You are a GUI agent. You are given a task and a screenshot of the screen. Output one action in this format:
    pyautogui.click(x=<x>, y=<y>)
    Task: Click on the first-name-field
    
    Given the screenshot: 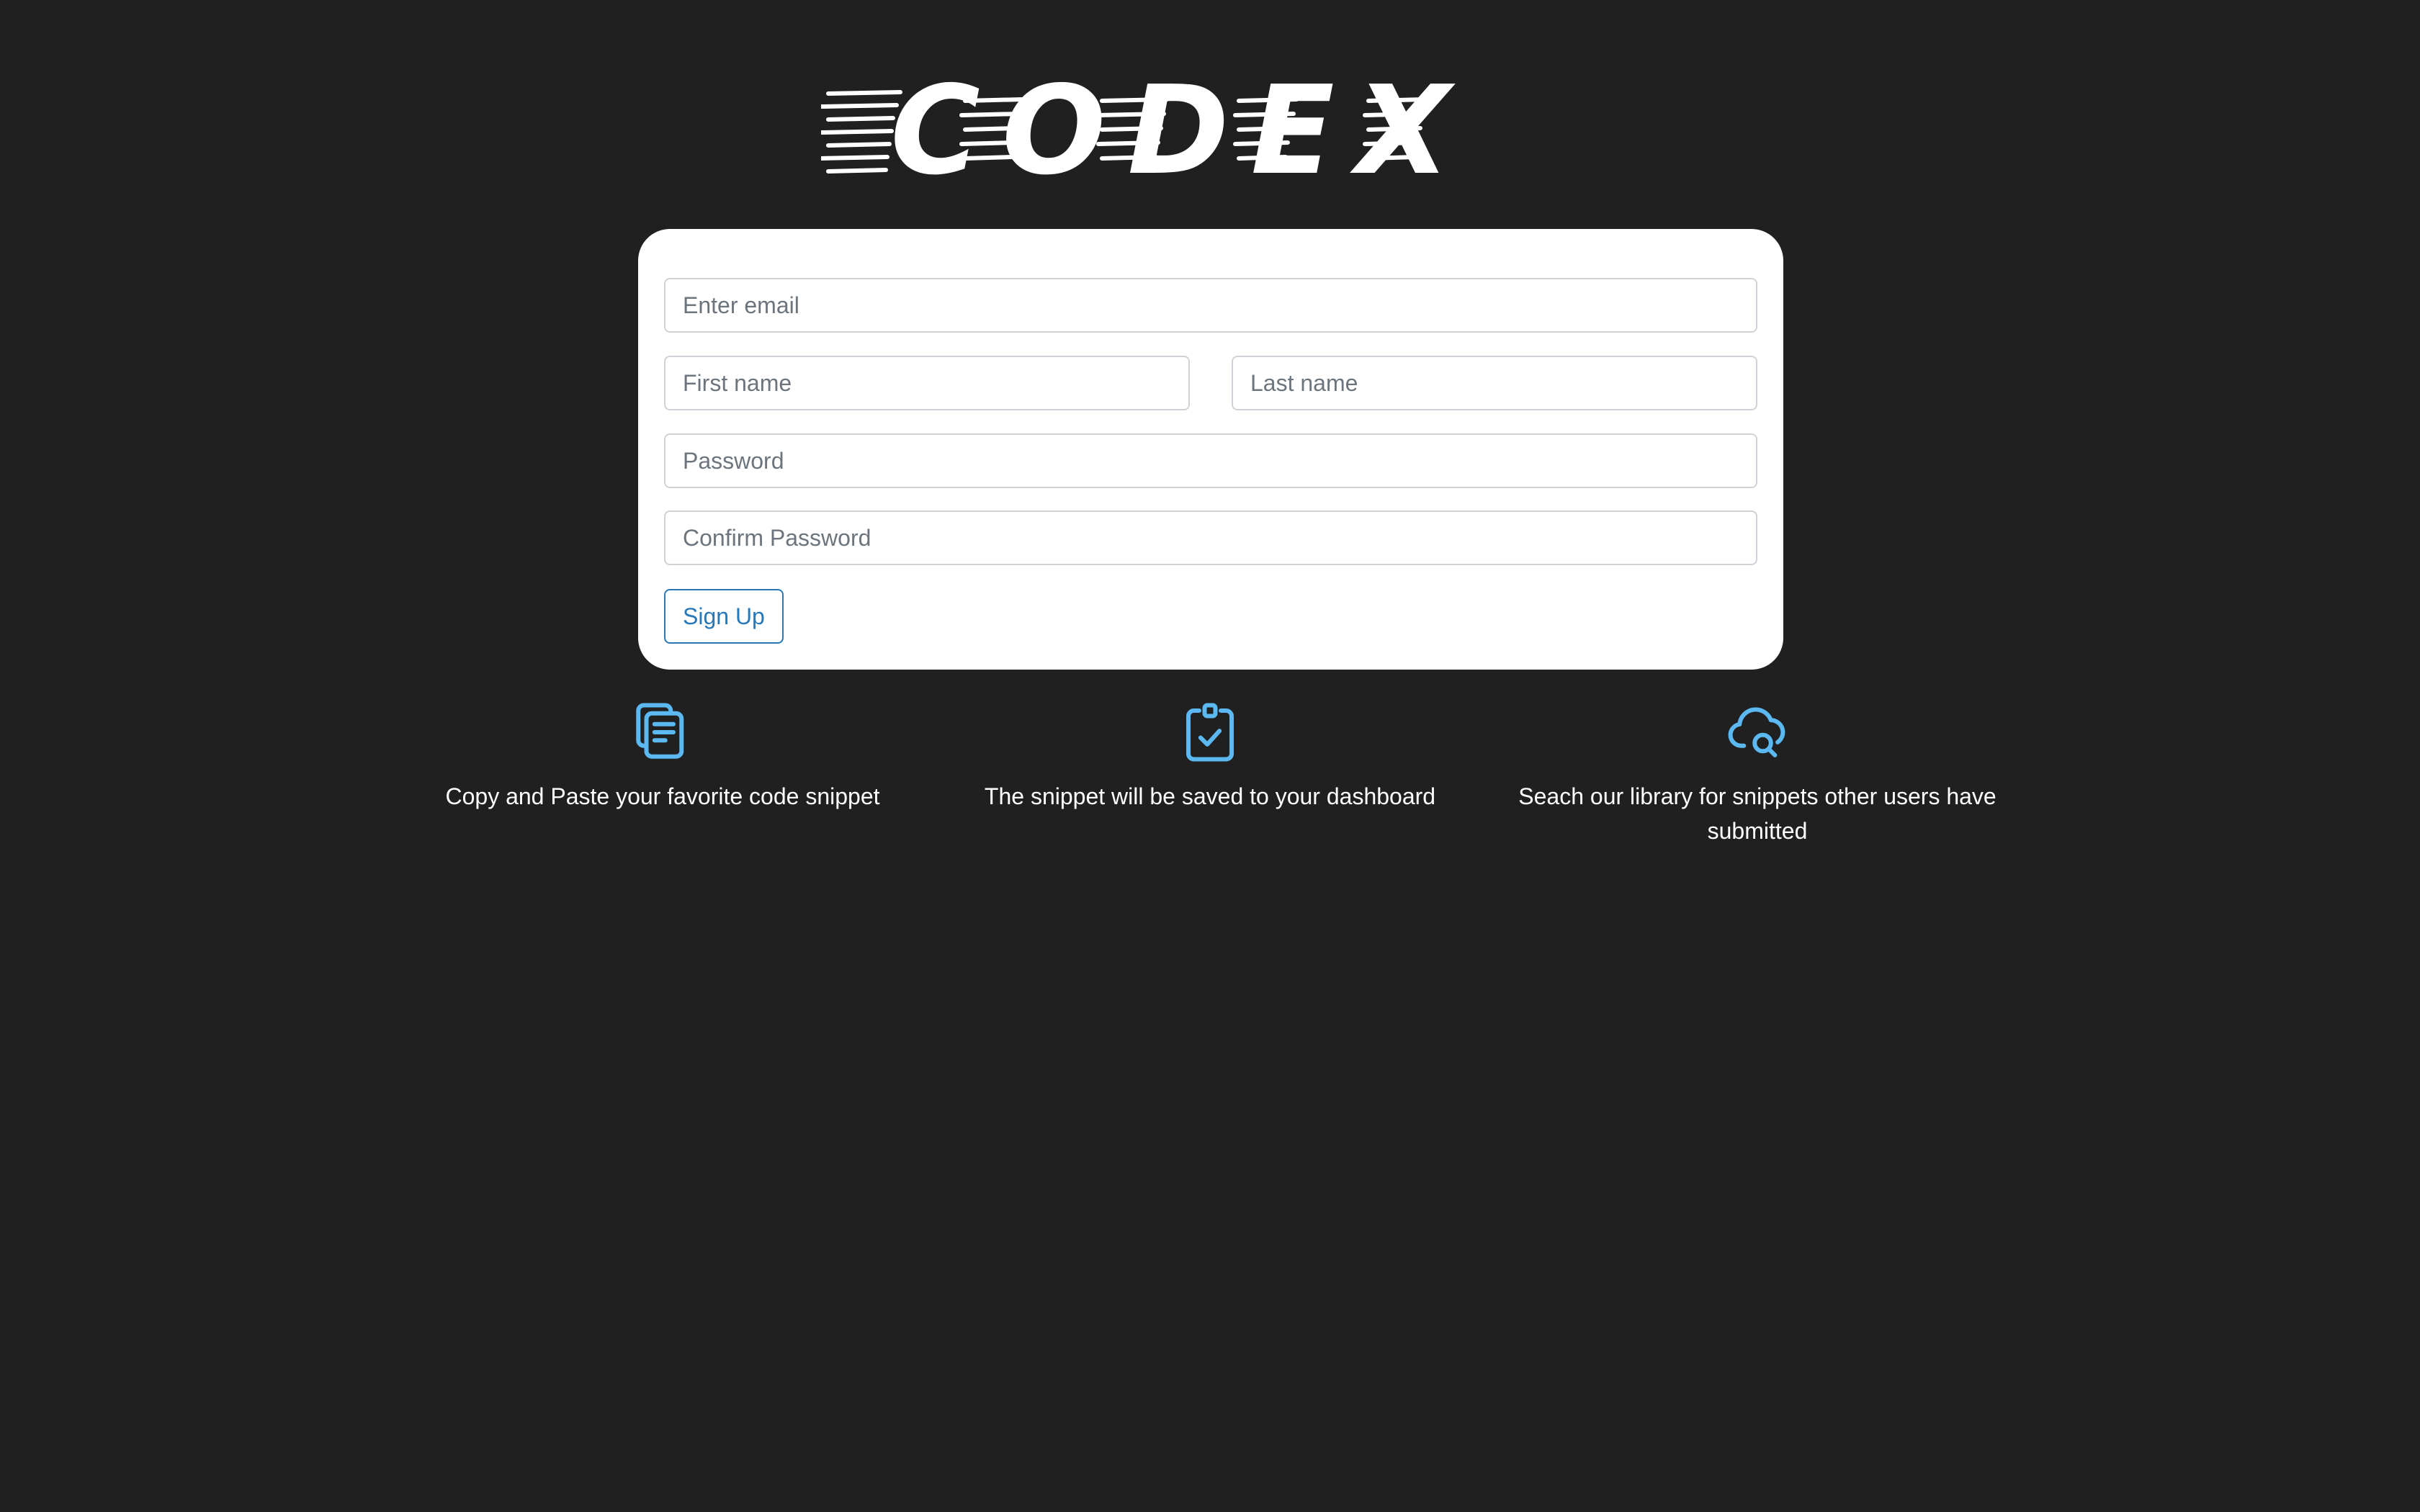 What is the action you would take?
    pyautogui.click(x=927, y=383)
    